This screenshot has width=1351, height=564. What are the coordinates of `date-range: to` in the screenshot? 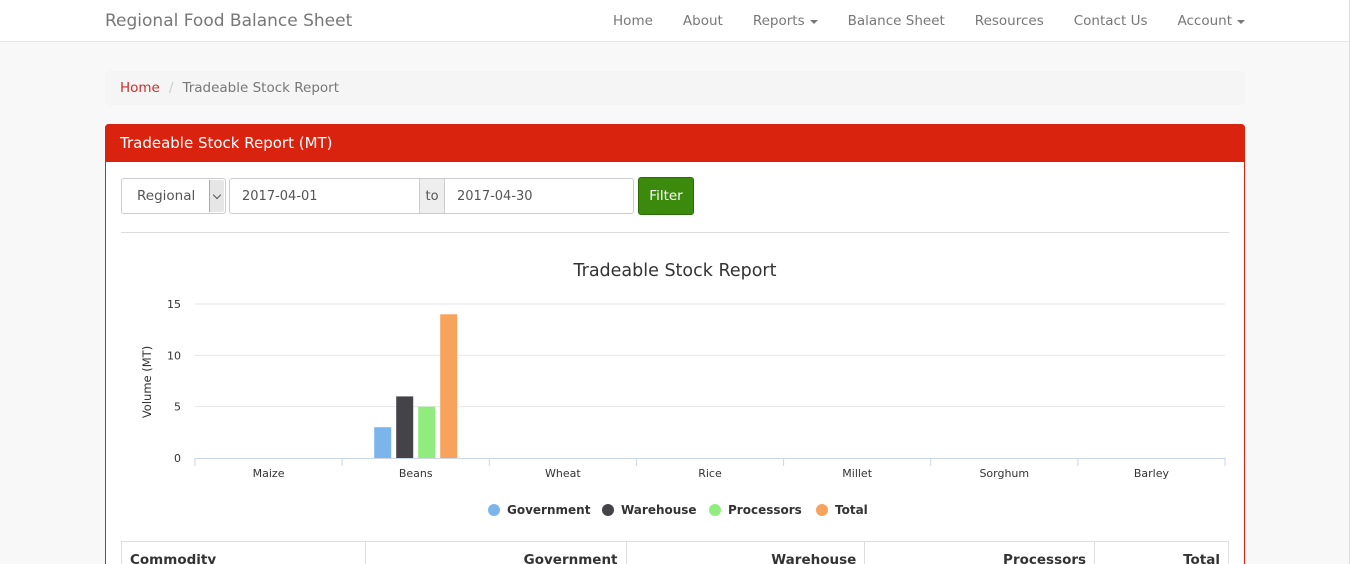 It's located at (431, 196).